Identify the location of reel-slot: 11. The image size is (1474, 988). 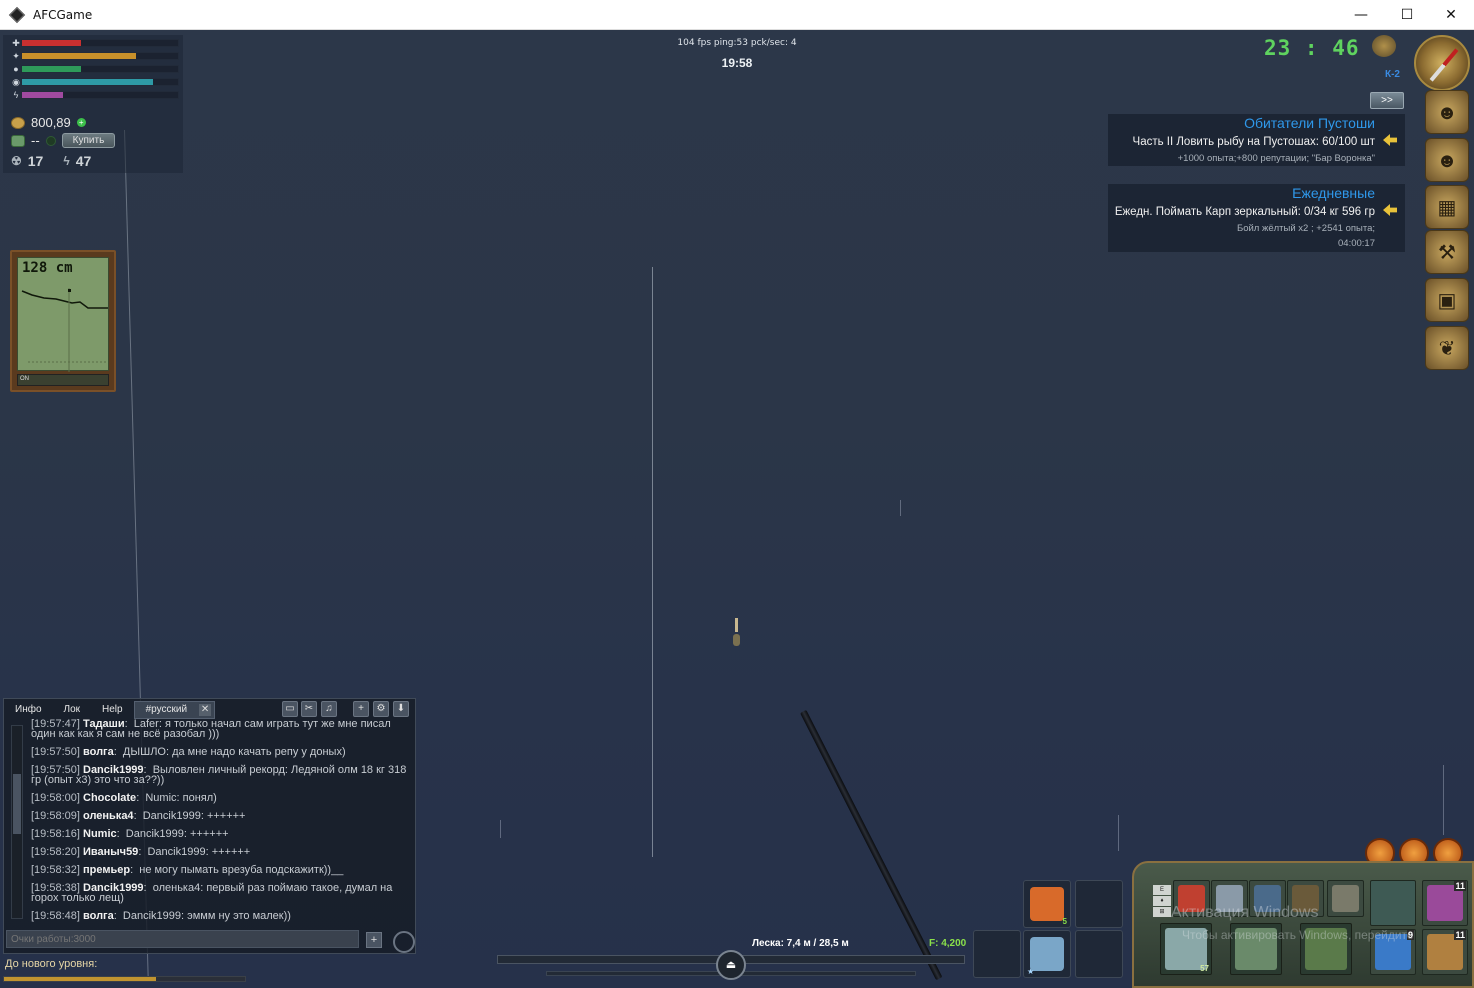
(1445, 903).